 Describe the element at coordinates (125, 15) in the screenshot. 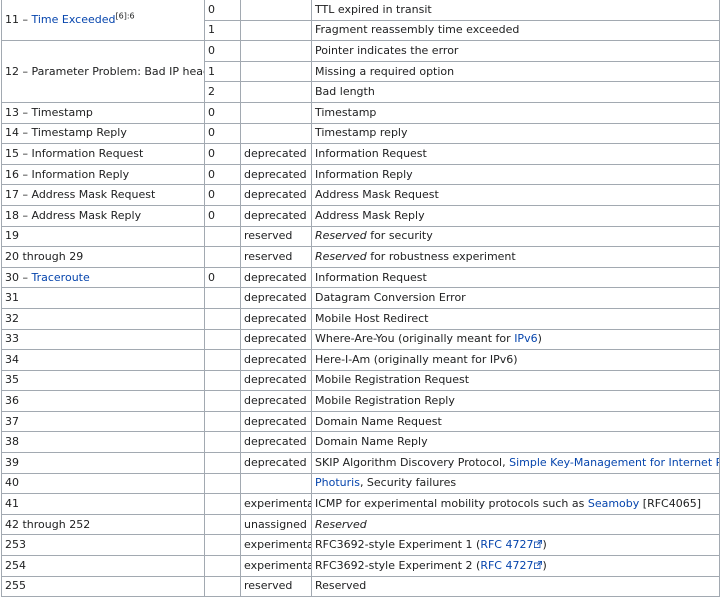

I see `citation-ref: [6]:6` at that location.